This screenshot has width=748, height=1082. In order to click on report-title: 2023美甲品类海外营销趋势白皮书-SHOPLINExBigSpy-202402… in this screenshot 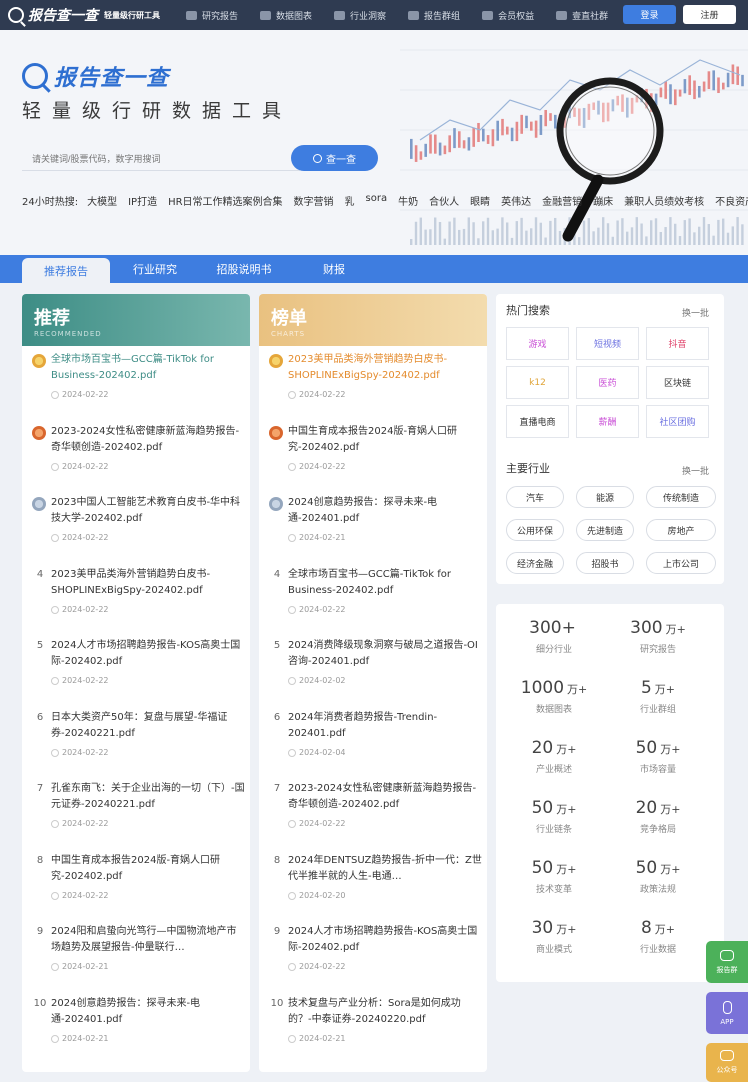, I will do `click(148, 583)`.